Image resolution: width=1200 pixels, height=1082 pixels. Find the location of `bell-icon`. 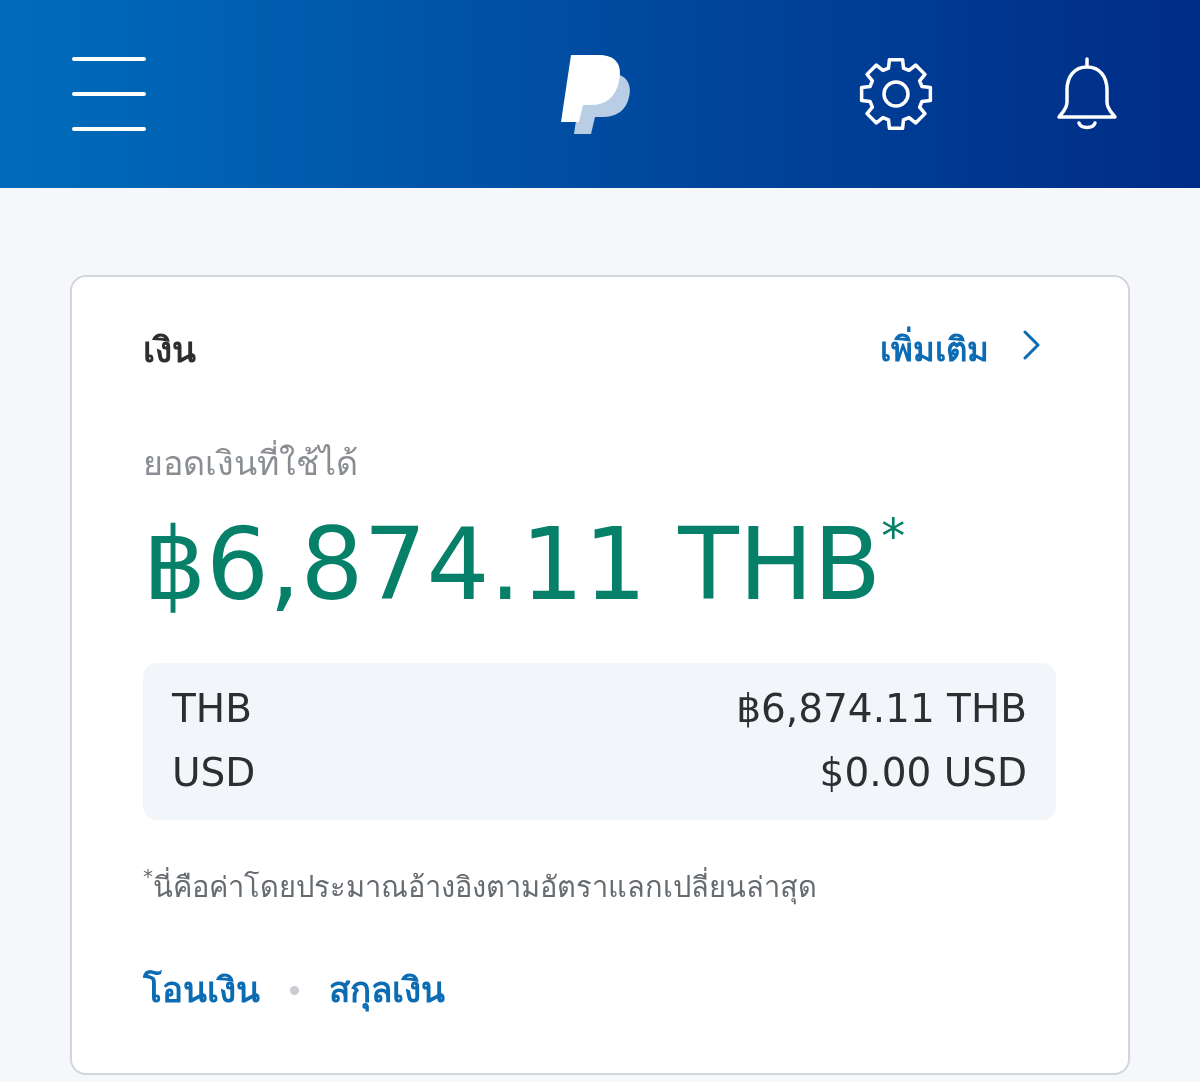

bell-icon is located at coordinates (1087, 94).